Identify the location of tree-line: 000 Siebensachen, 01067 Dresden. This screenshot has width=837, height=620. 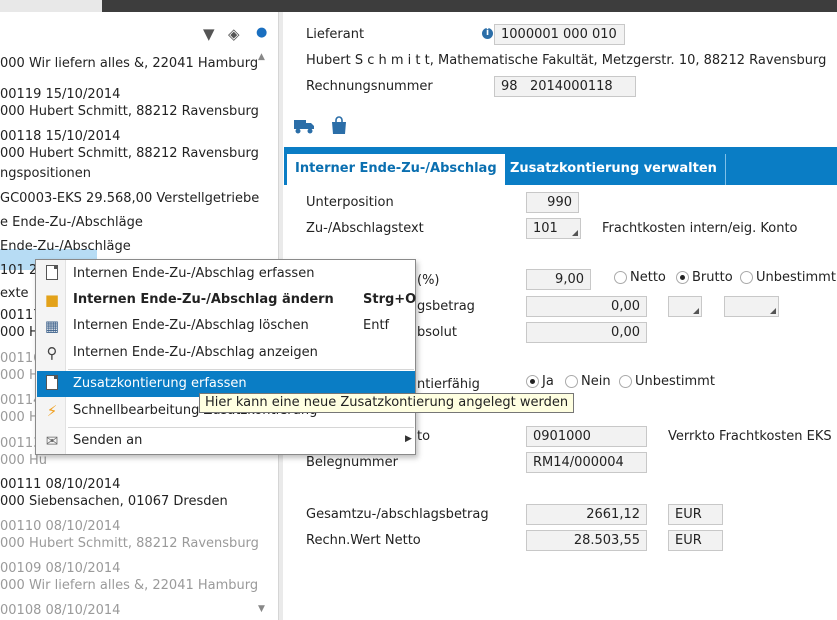
(114, 501).